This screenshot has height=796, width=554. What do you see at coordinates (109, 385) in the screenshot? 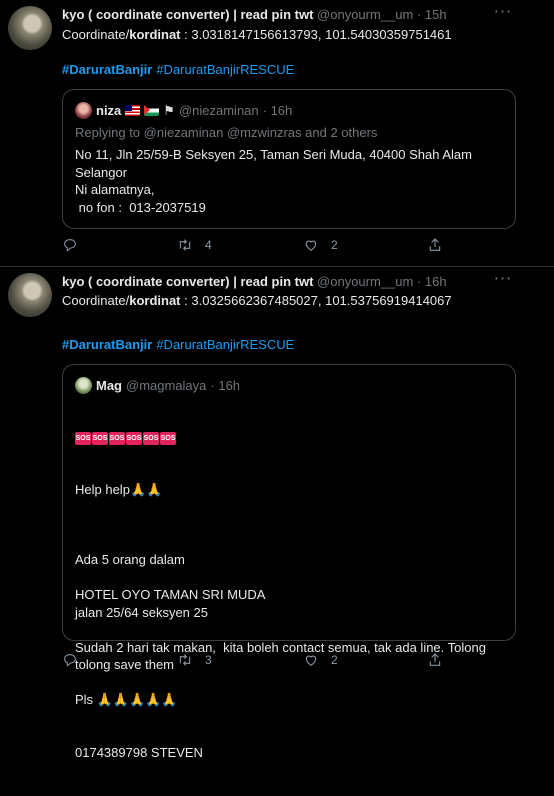
I see `quoted-author-name: Mag` at bounding box center [109, 385].